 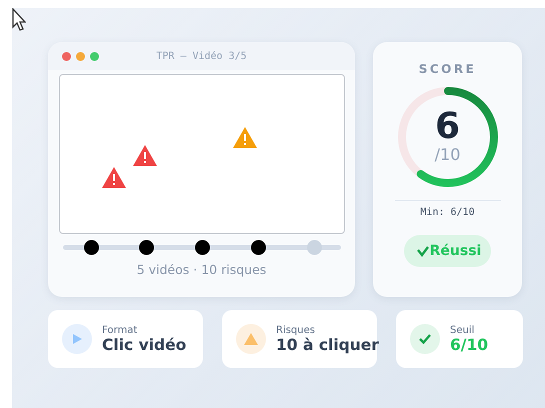 I want to click on play-icon, so click(x=77, y=339).